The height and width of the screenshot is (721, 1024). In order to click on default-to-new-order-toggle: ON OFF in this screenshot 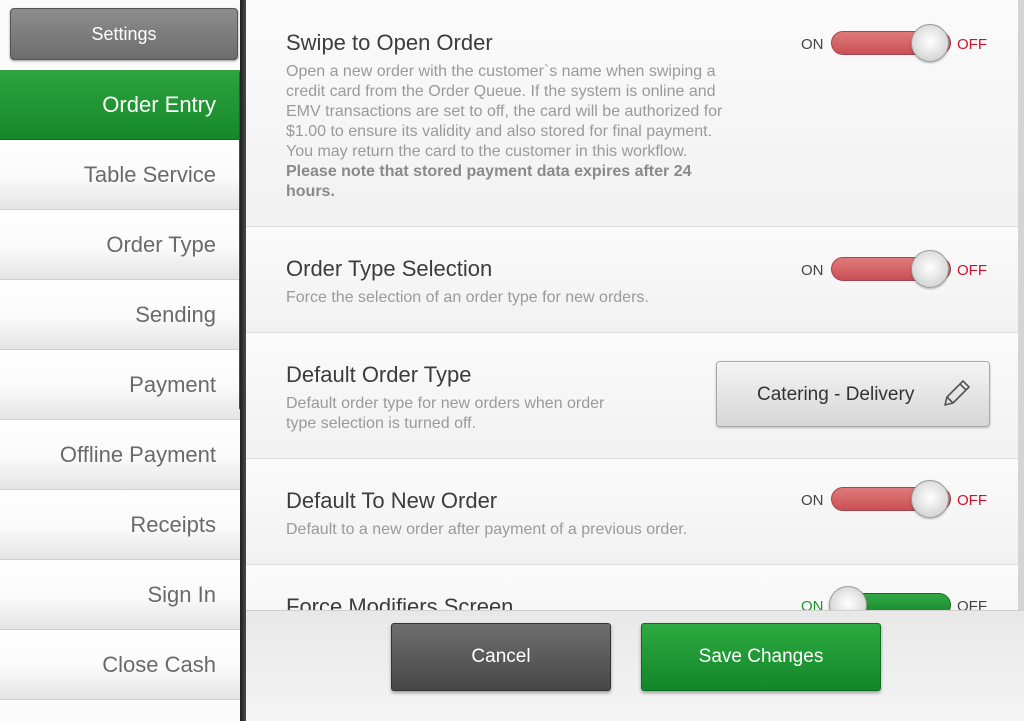, I will do `click(896, 500)`.